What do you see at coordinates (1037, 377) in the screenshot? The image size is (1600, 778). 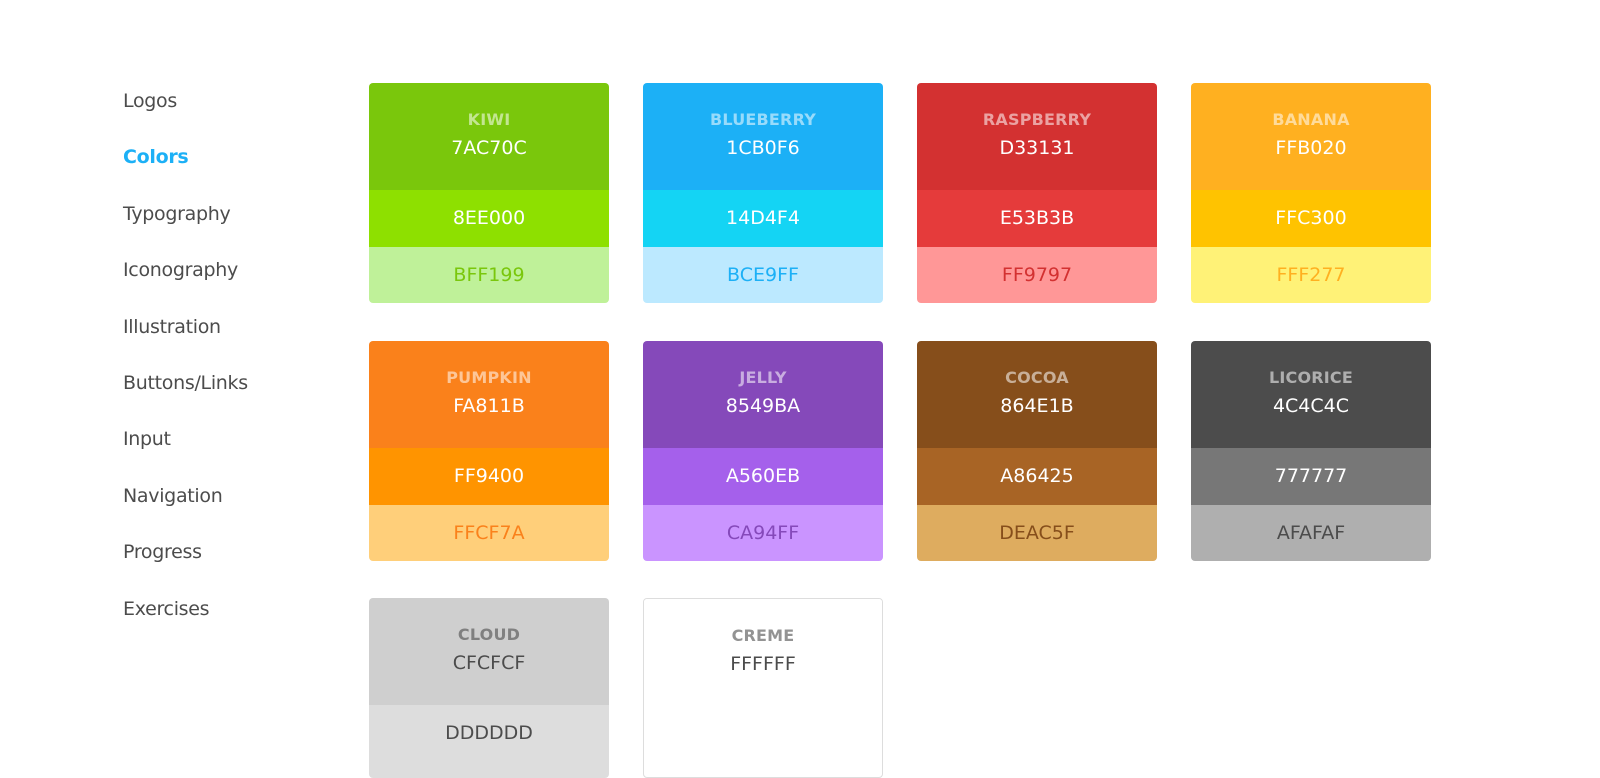 I see `color-name: COCOA` at bounding box center [1037, 377].